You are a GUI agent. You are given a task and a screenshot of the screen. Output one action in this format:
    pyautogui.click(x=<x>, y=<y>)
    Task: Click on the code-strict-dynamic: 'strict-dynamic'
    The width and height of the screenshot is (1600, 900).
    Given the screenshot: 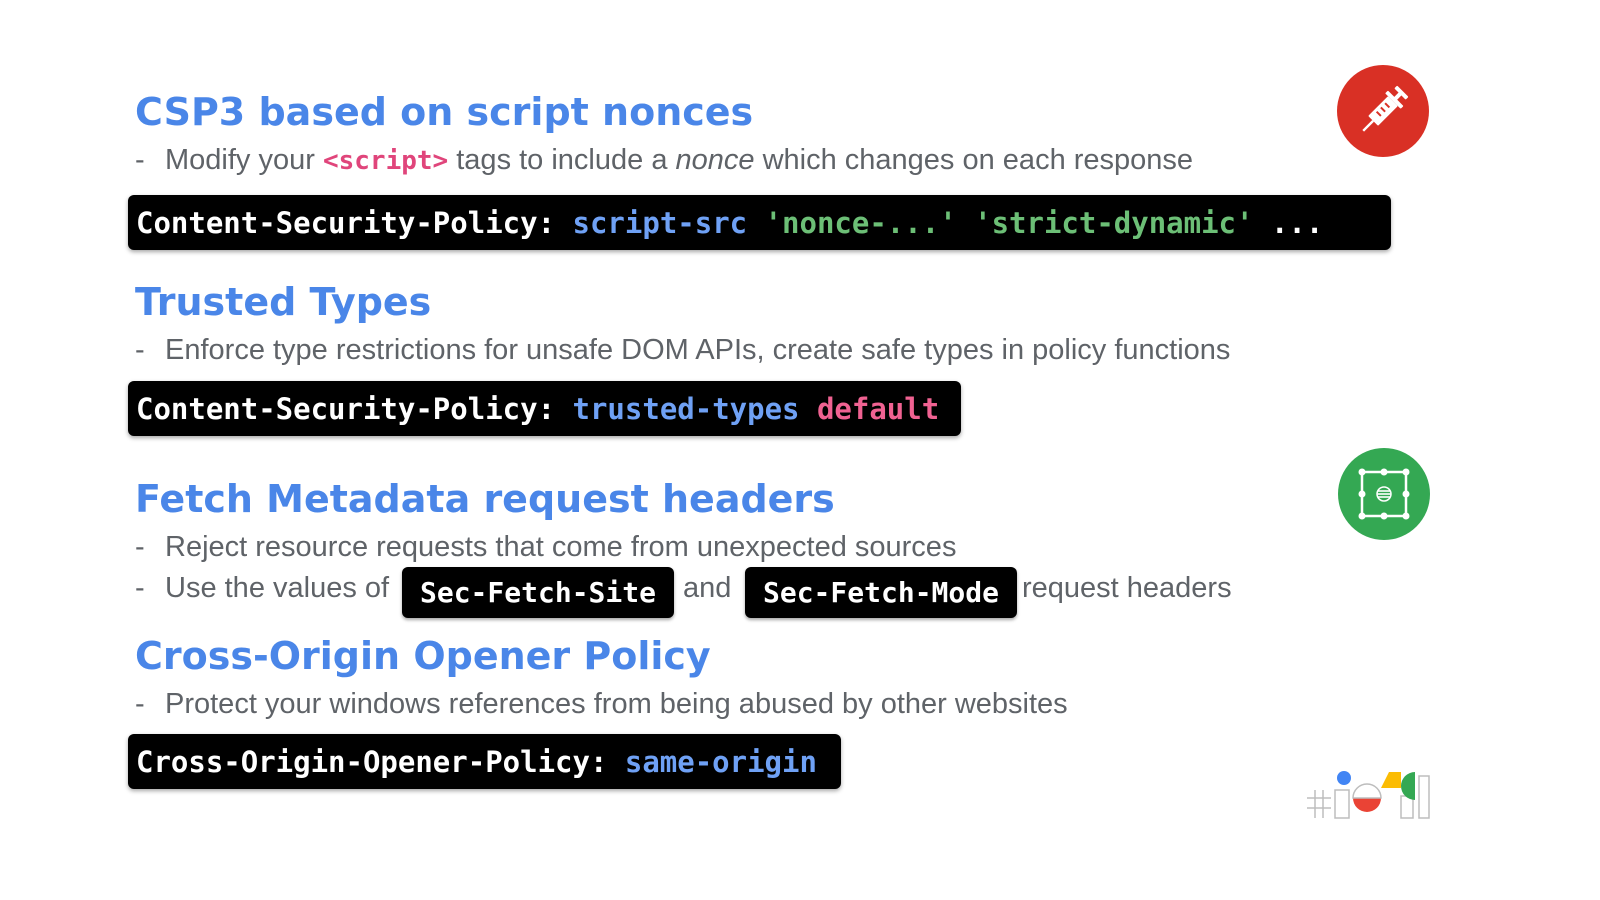 What is the action you would take?
    pyautogui.click(x=1114, y=222)
    